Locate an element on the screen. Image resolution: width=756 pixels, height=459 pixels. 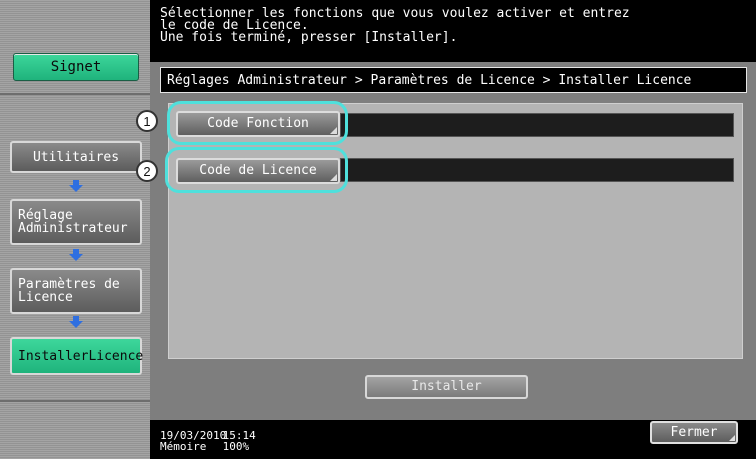
sidebar-item-parametres-licence: Paramètres de Licence is located at coordinates (76, 291).